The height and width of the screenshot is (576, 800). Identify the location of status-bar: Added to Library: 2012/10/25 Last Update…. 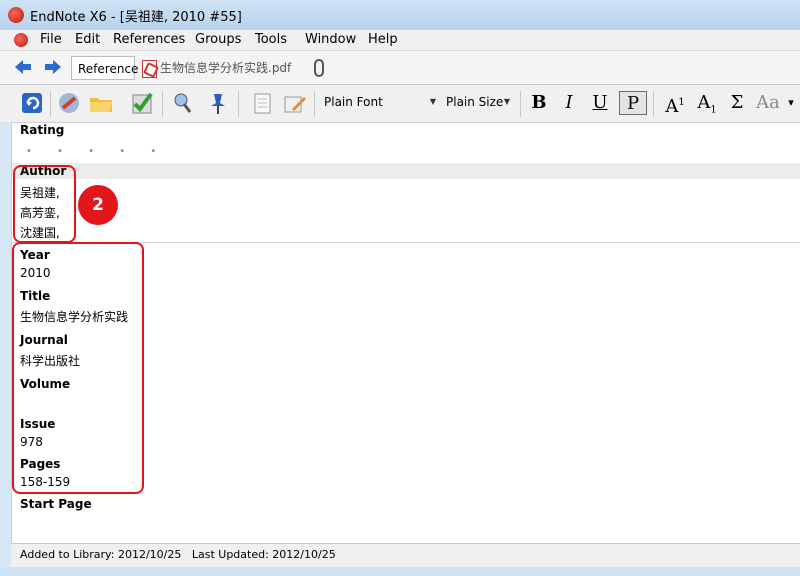
(405, 555).